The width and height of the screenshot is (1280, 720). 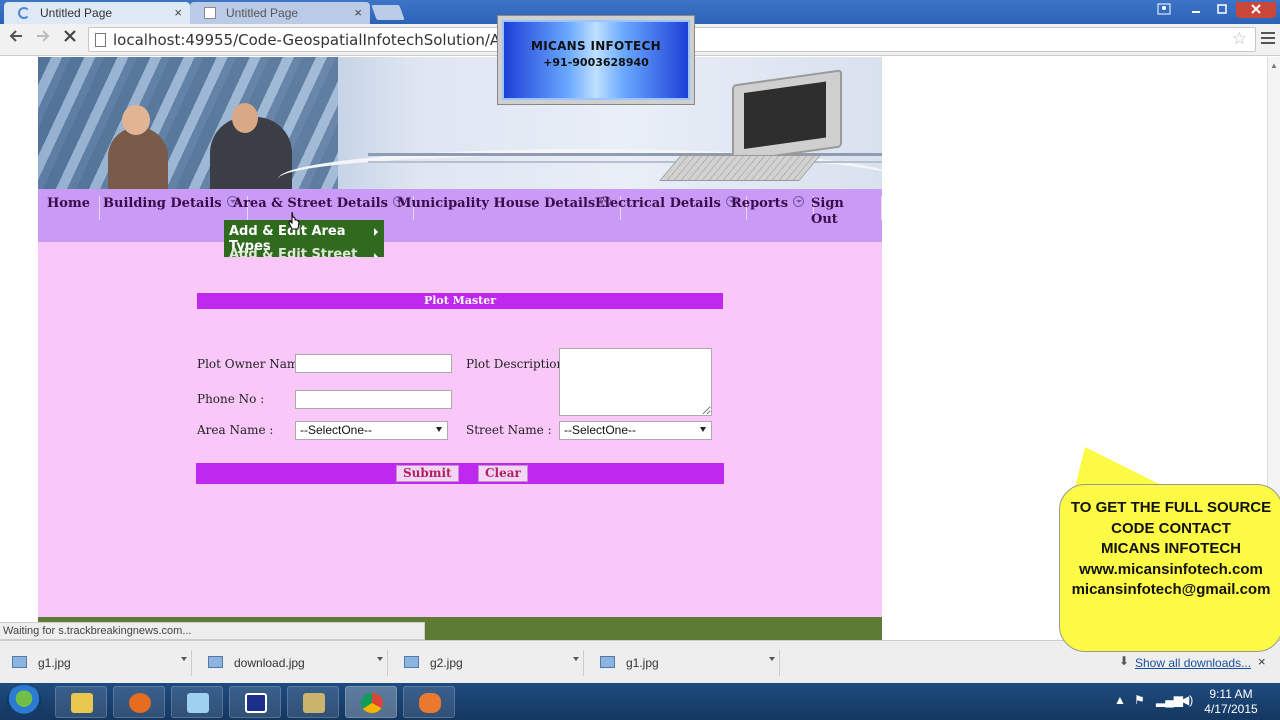 What do you see at coordinates (388, 12) in the screenshot?
I see `new-tab-button` at bounding box center [388, 12].